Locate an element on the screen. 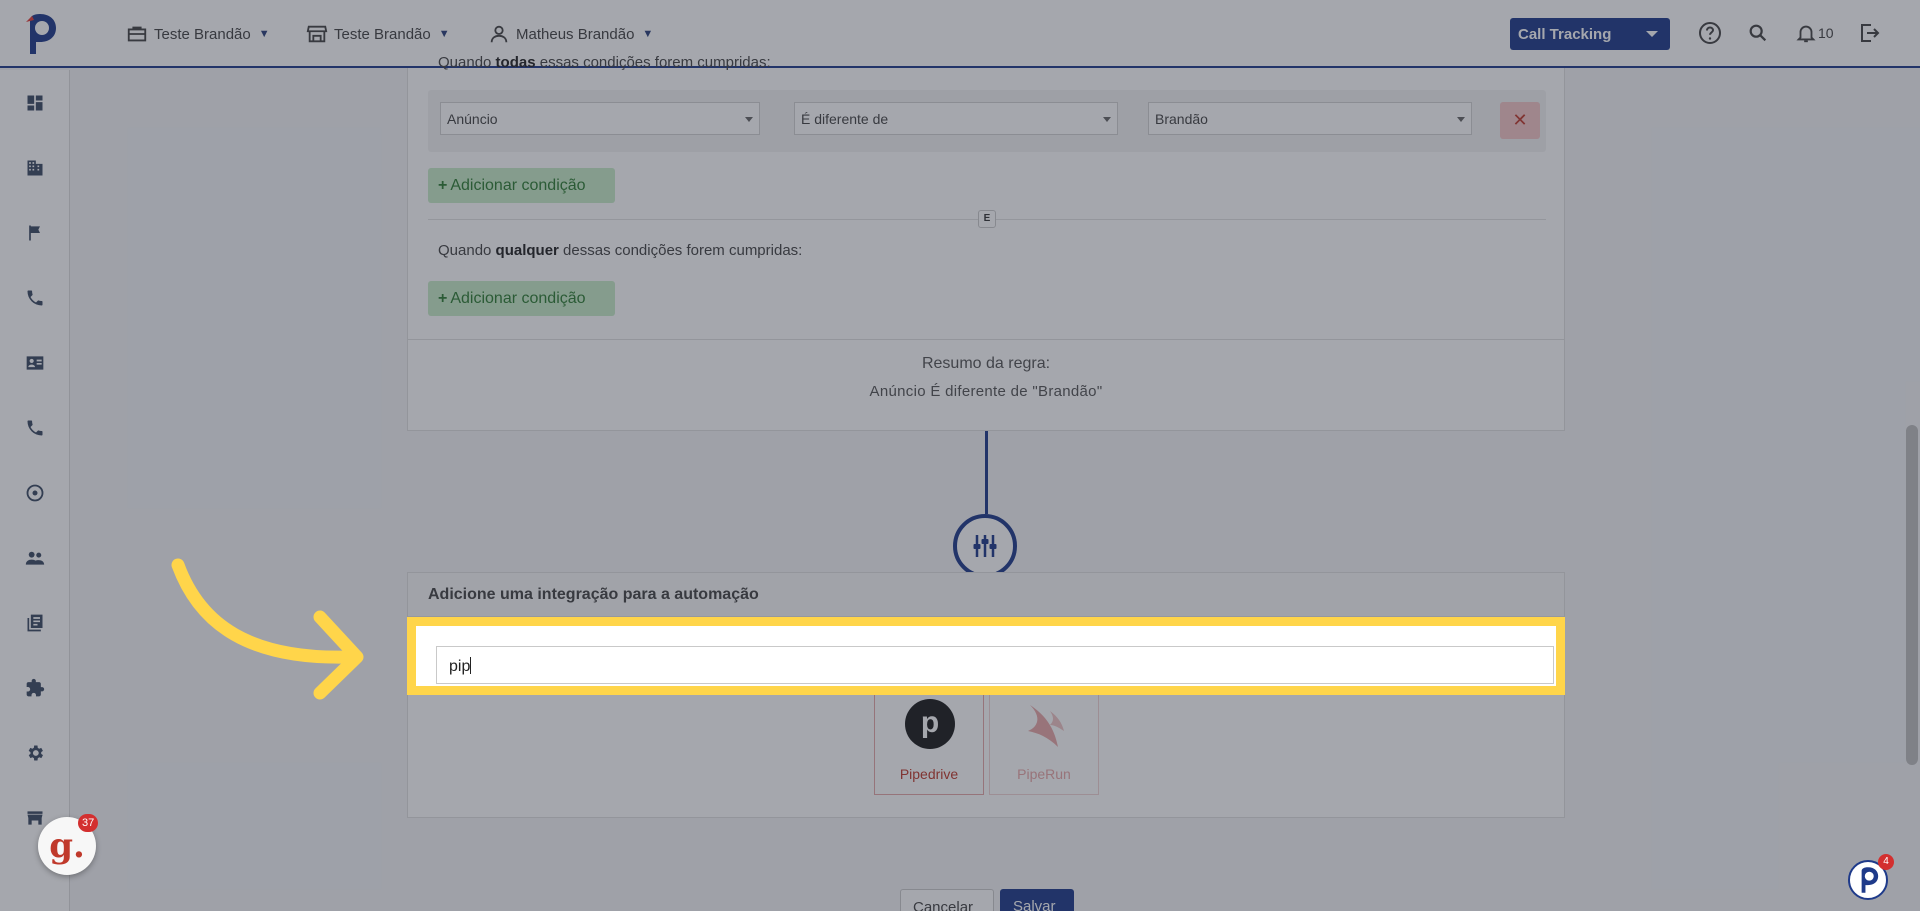 The height and width of the screenshot is (911, 1920). integration-search-input: pip is located at coordinates (995, 665).